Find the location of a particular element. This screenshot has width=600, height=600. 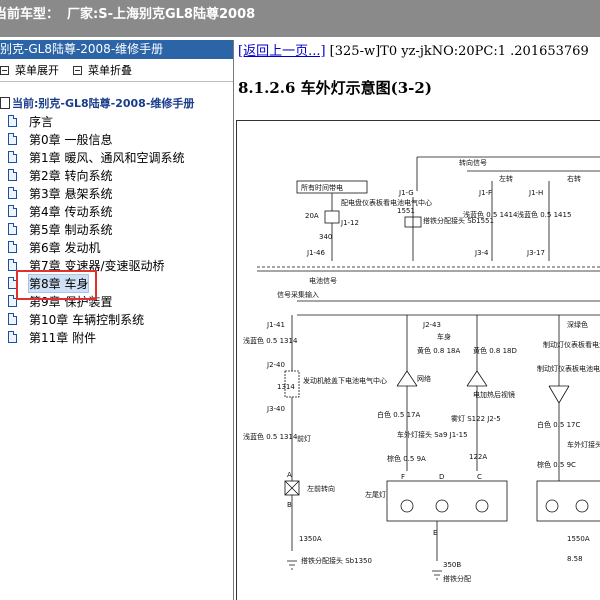

label-conn-e: E is located at coordinates (435, 533).